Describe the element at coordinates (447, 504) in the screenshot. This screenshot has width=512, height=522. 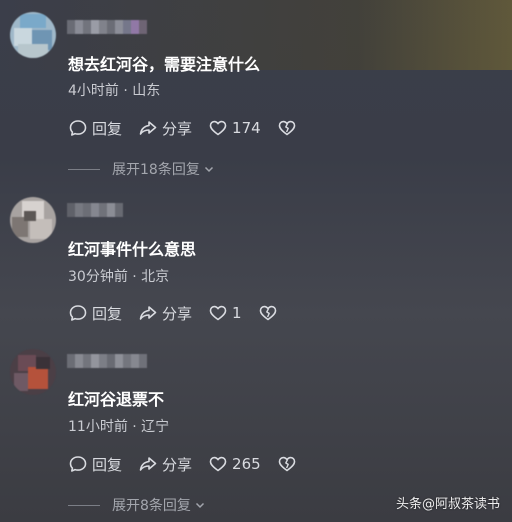
I see `watermark: 头条@阿叔茶读书` at that location.